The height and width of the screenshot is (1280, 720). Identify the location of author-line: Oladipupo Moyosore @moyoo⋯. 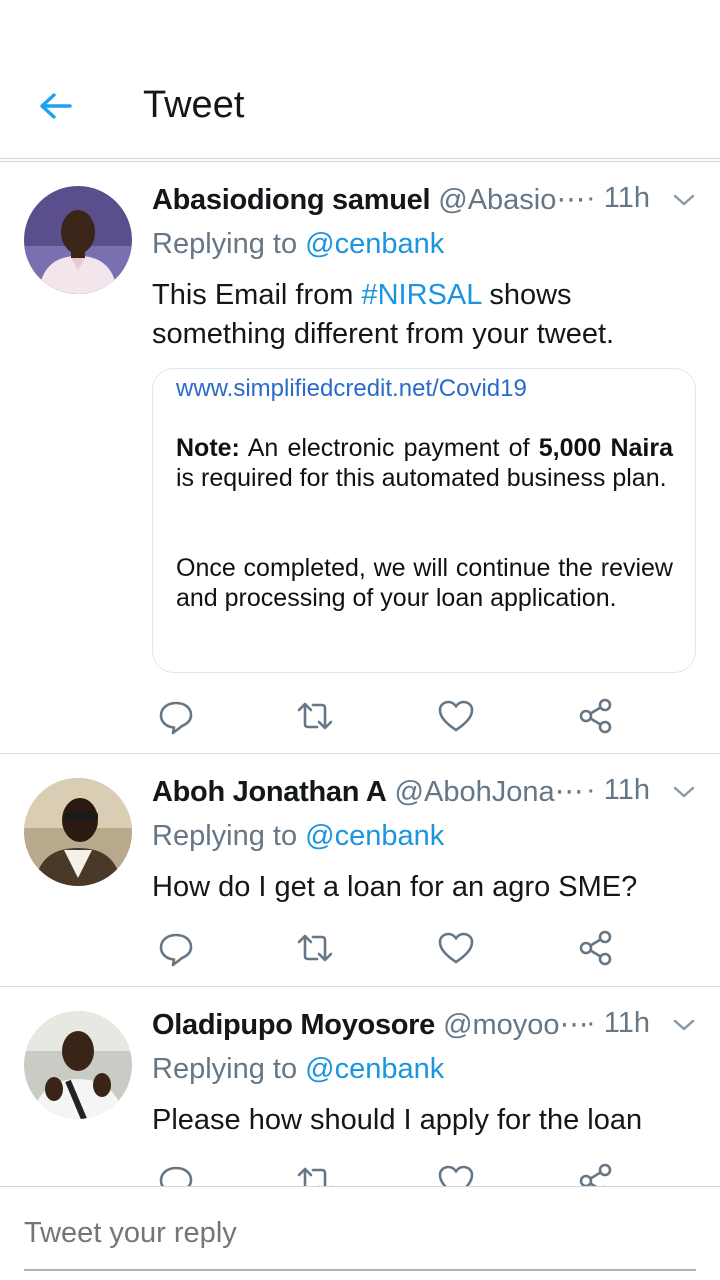
(387, 1024).